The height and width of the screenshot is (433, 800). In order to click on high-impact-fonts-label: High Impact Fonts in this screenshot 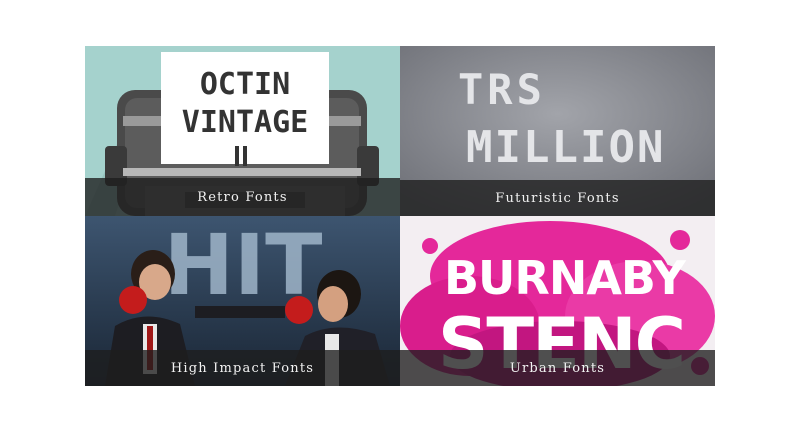, I will do `click(242, 368)`.